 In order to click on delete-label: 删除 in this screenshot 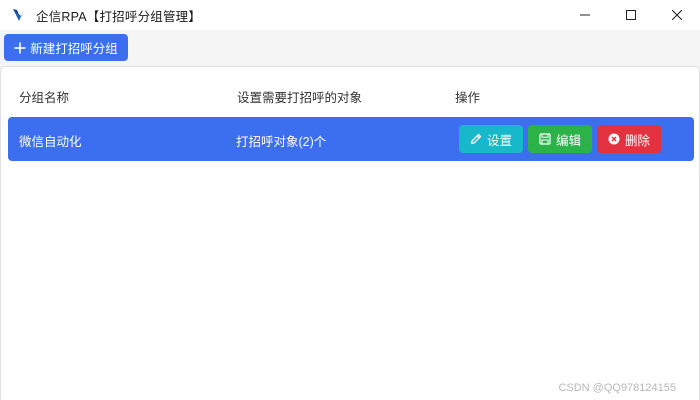, I will do `click(637, 140)`.